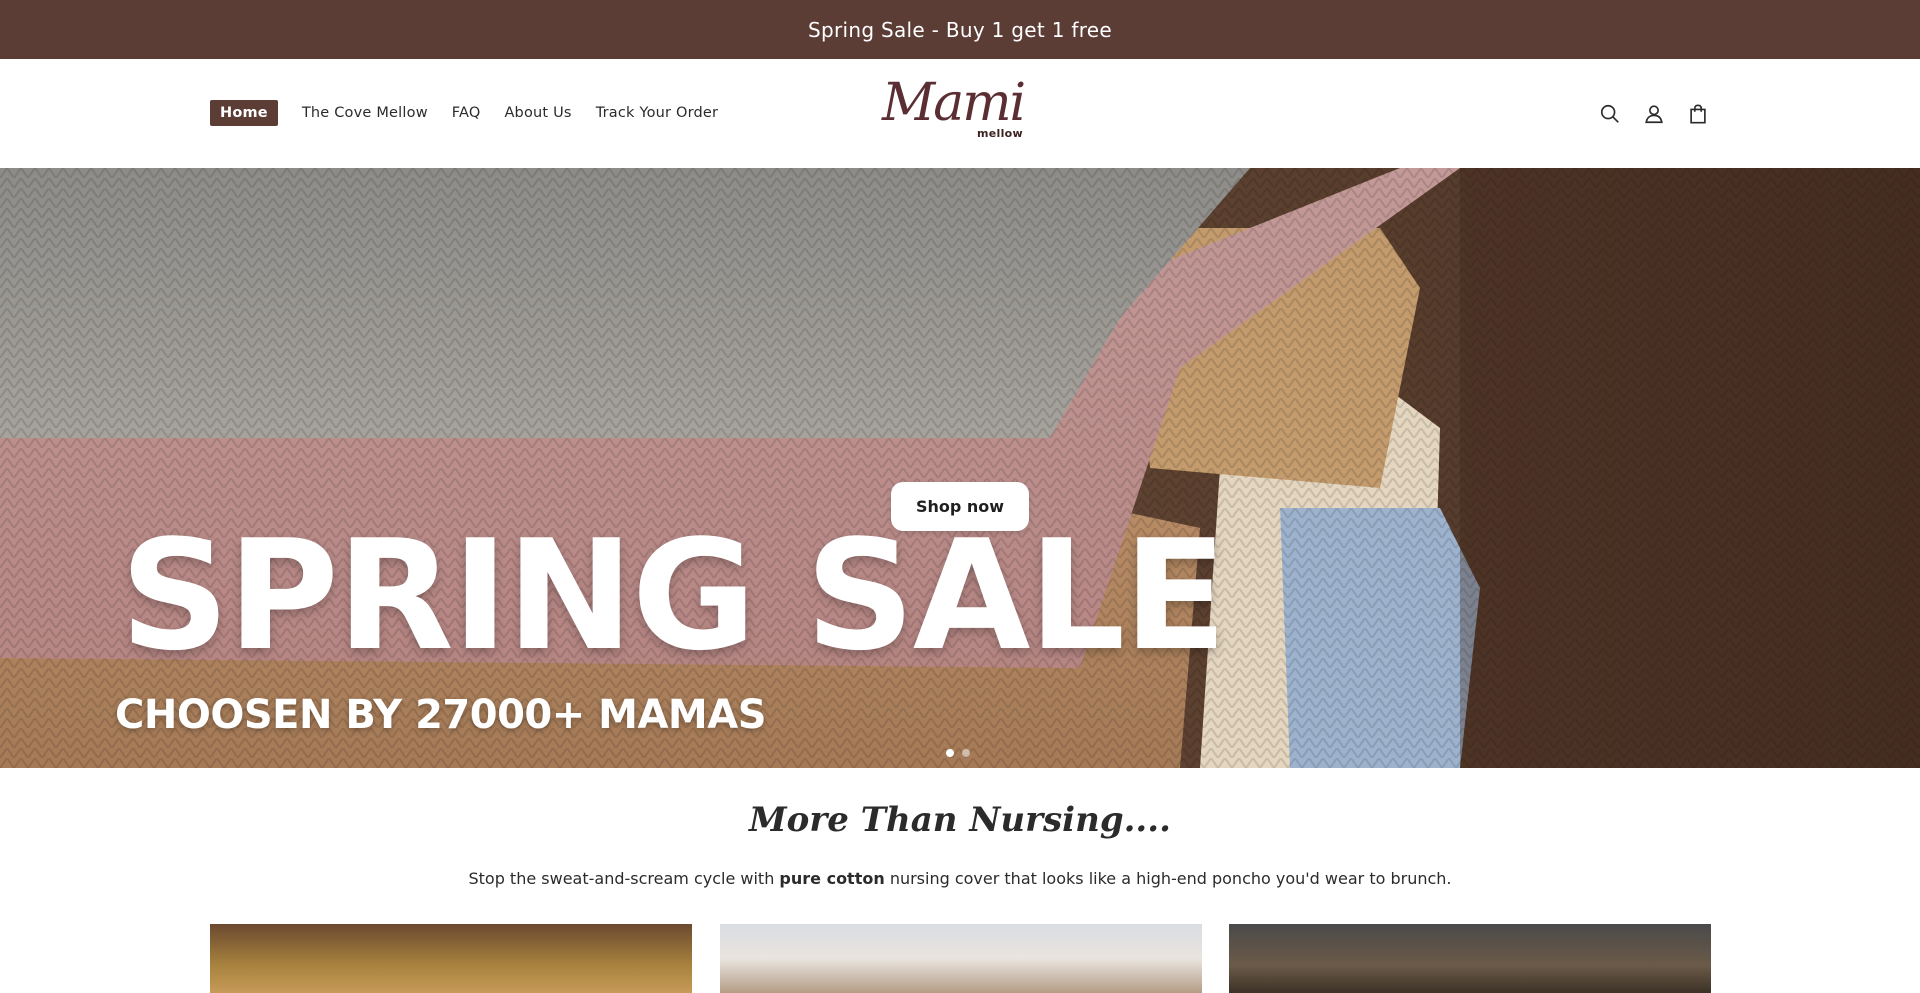 This screenshot has width=1920, height=993. I want to click on nav-faq: FAQ, so click(466, 113).